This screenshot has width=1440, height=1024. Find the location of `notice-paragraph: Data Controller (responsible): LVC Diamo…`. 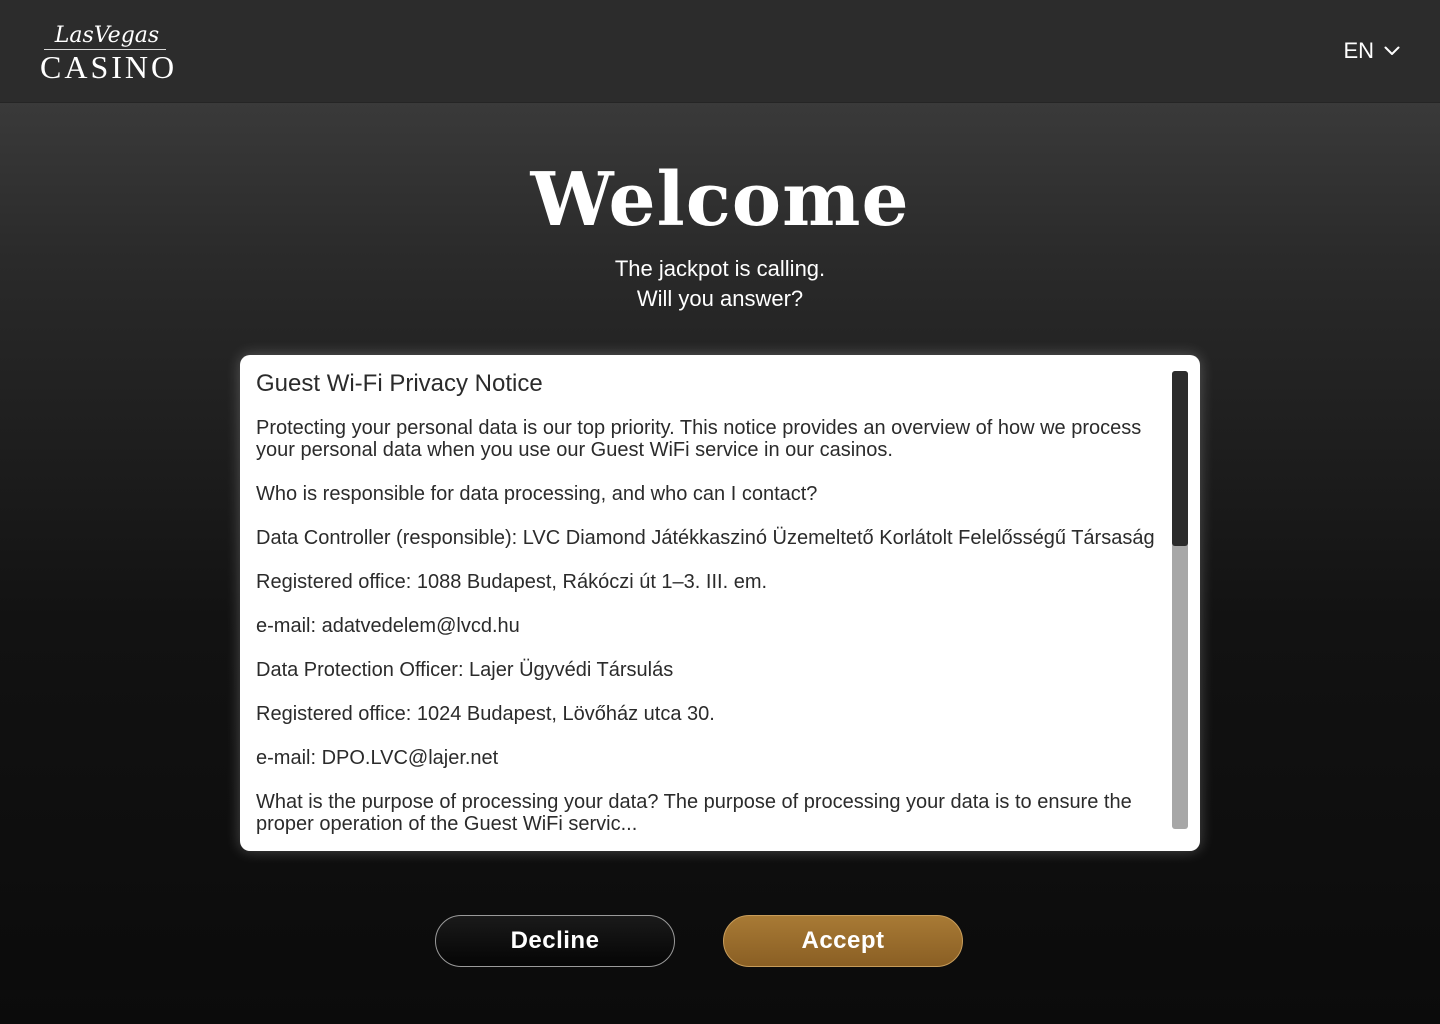

notice-paragraph: Data Controller (responsible): LVC Diamo… is located at coordinates (705, 538).